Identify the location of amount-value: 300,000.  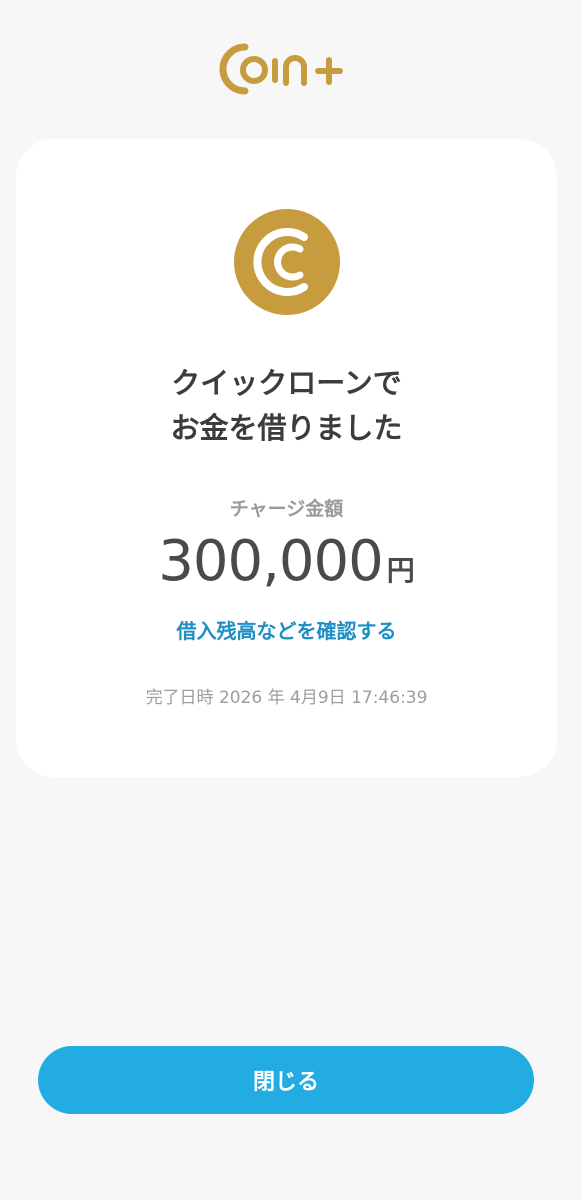
(271, 561).